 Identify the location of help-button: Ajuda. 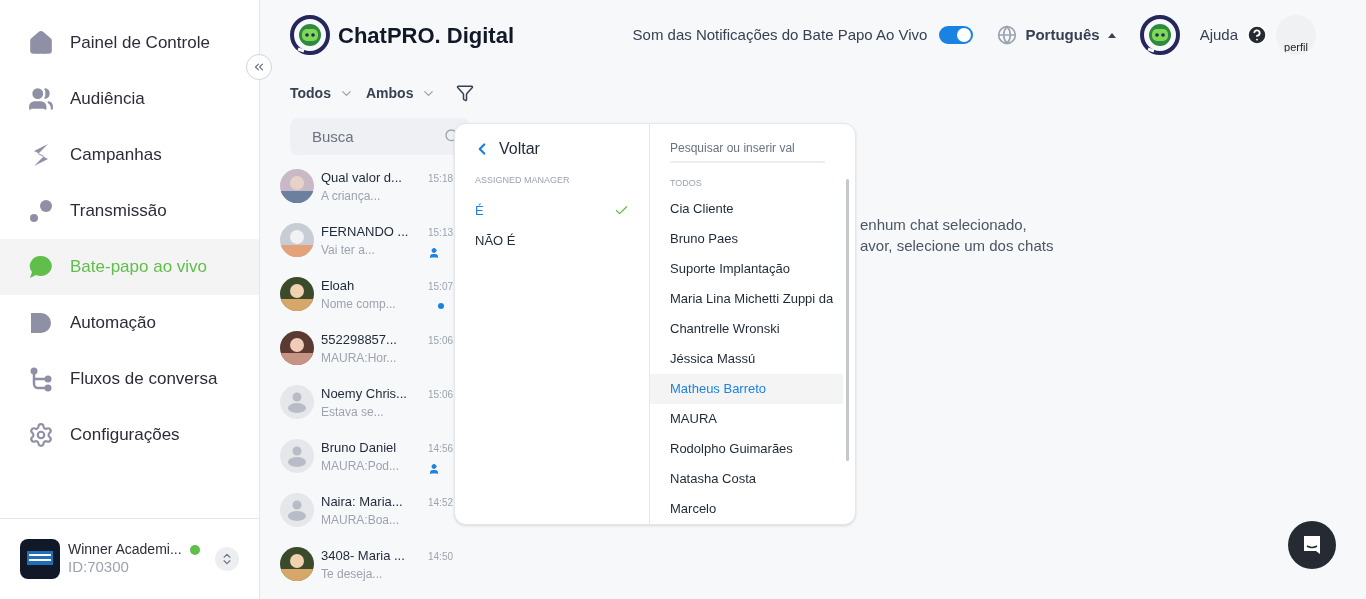
(1233, 35).